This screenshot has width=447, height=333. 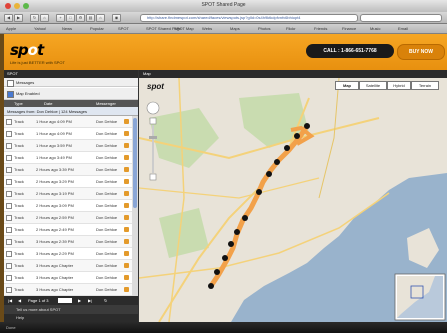 I want to click on message-row: Track 2 Hours ago 2:59 PM Don Dehloe, so click(x=68, y=218).